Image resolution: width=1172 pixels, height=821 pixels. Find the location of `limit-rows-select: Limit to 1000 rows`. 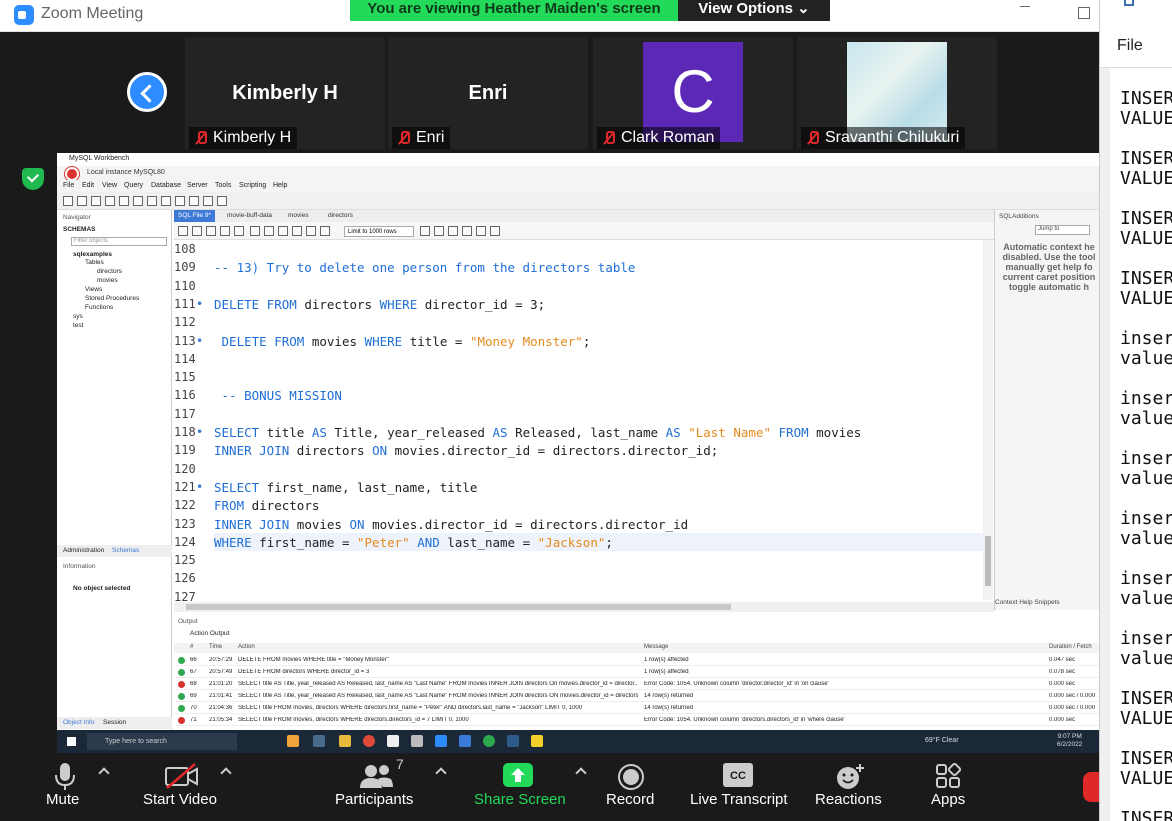

limit-rows-select: Limit to 1000 rows is located at coordinates (379, 231).